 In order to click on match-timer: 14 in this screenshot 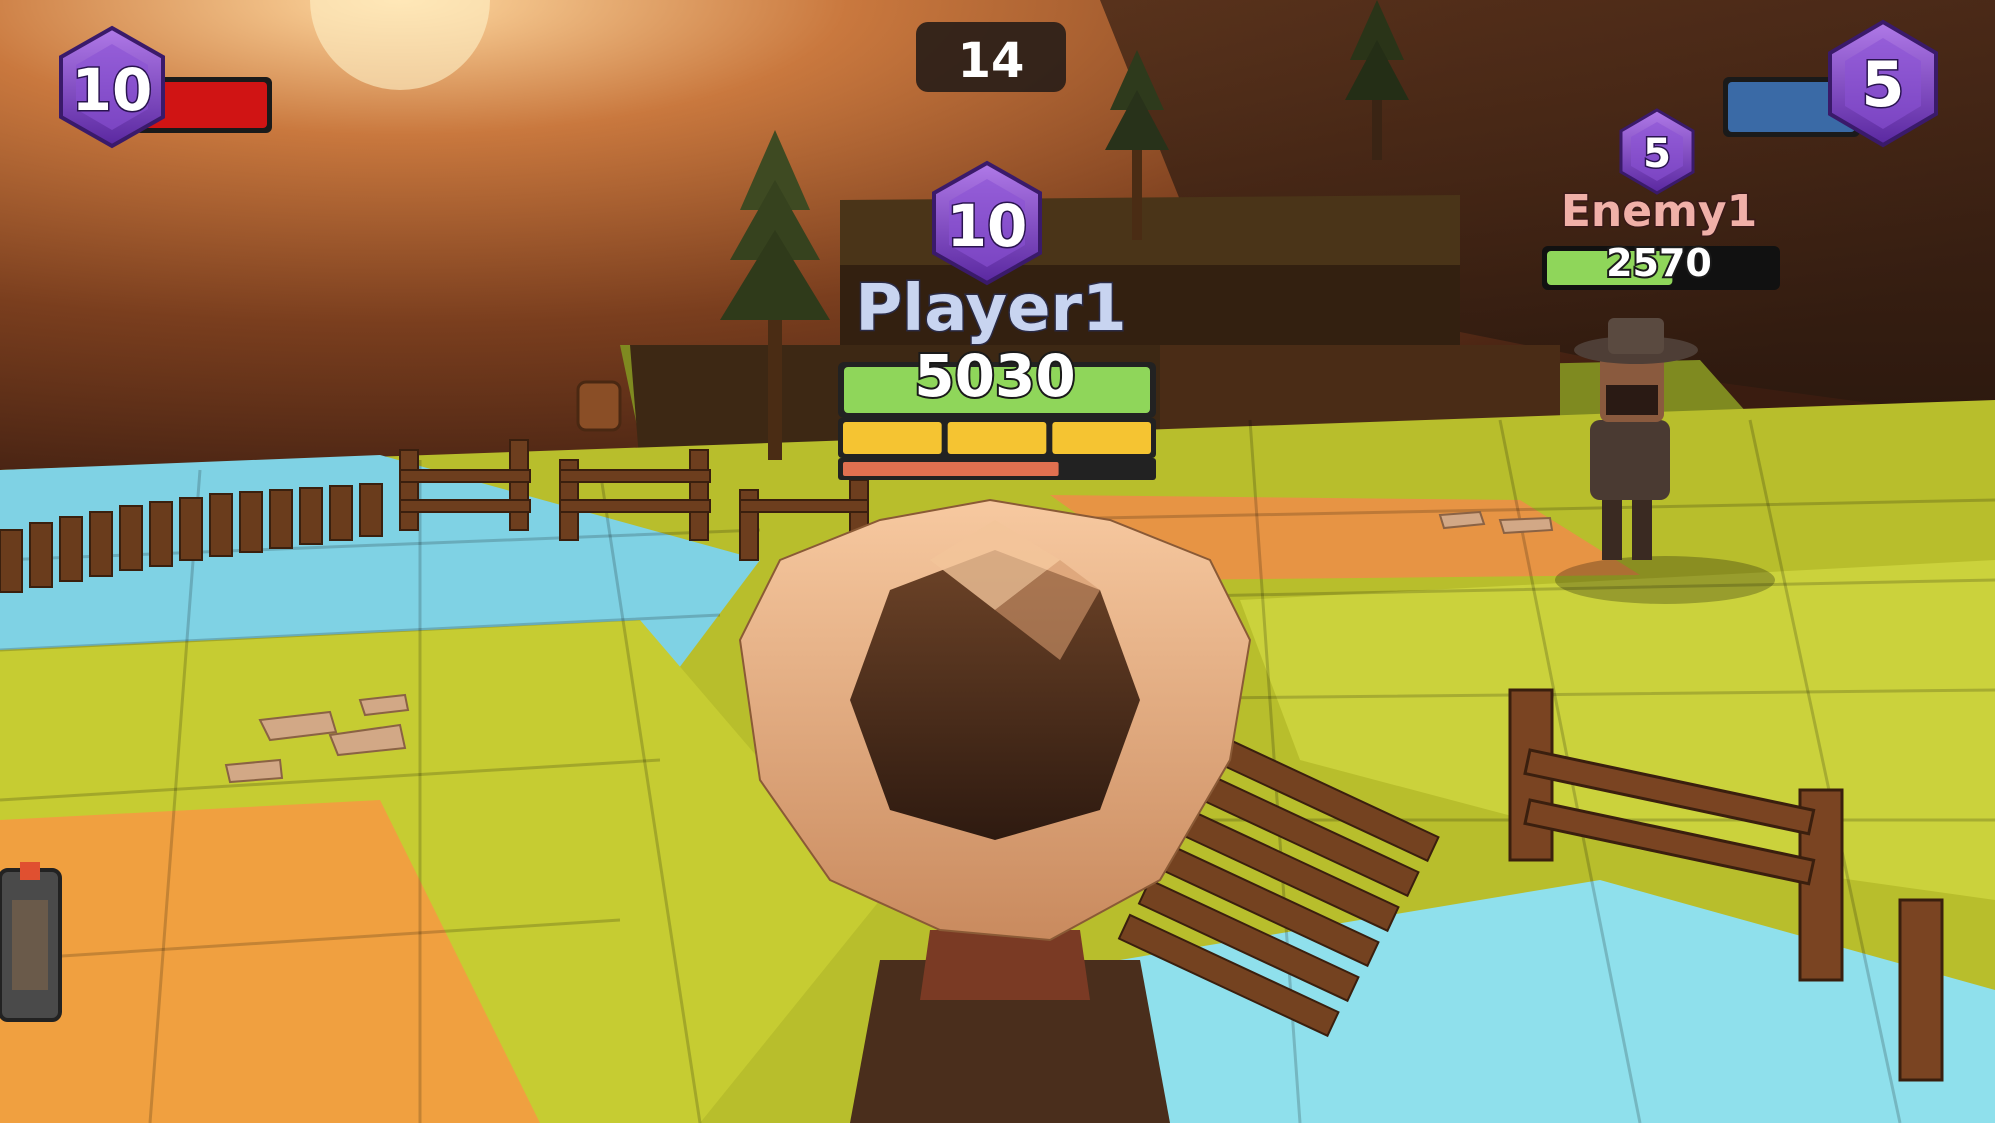, I will do `click(991, 57)`.